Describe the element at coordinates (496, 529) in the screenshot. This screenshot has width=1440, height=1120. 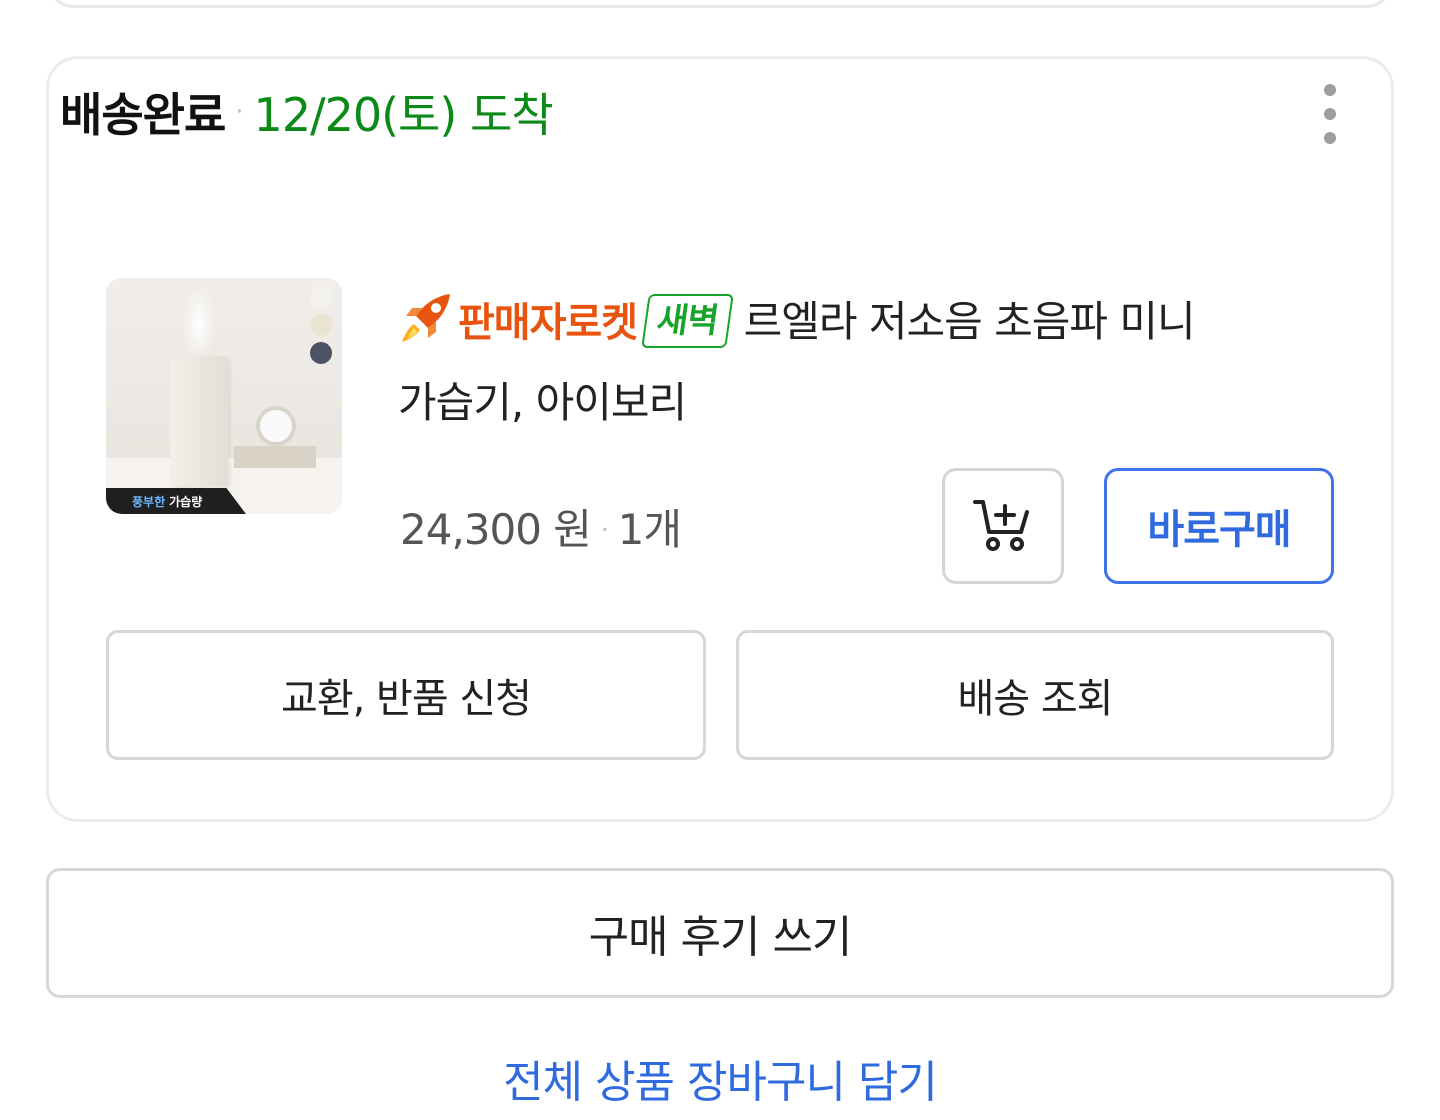
I see `product-price: 24,300 원` at that location.